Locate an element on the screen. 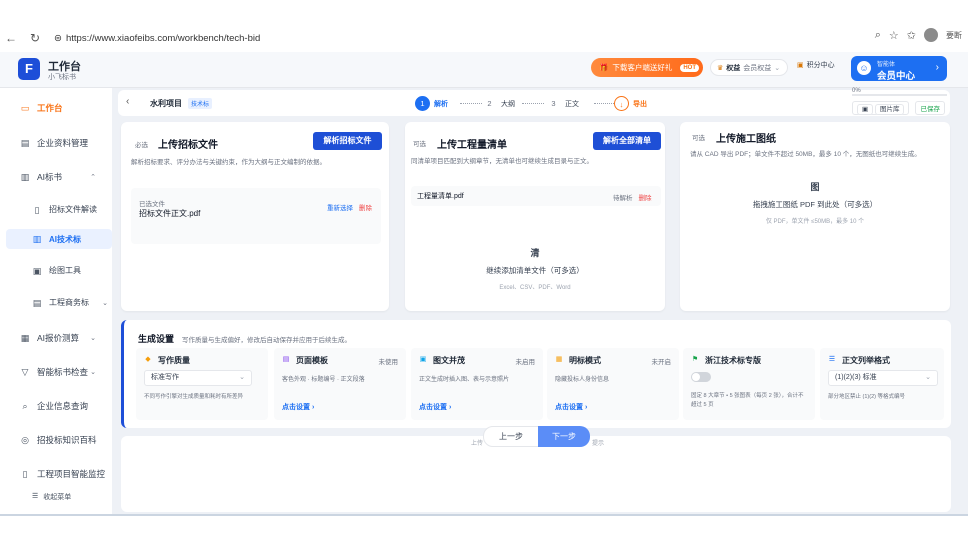  step-number: ↓ is located at coordinates (621, 103).